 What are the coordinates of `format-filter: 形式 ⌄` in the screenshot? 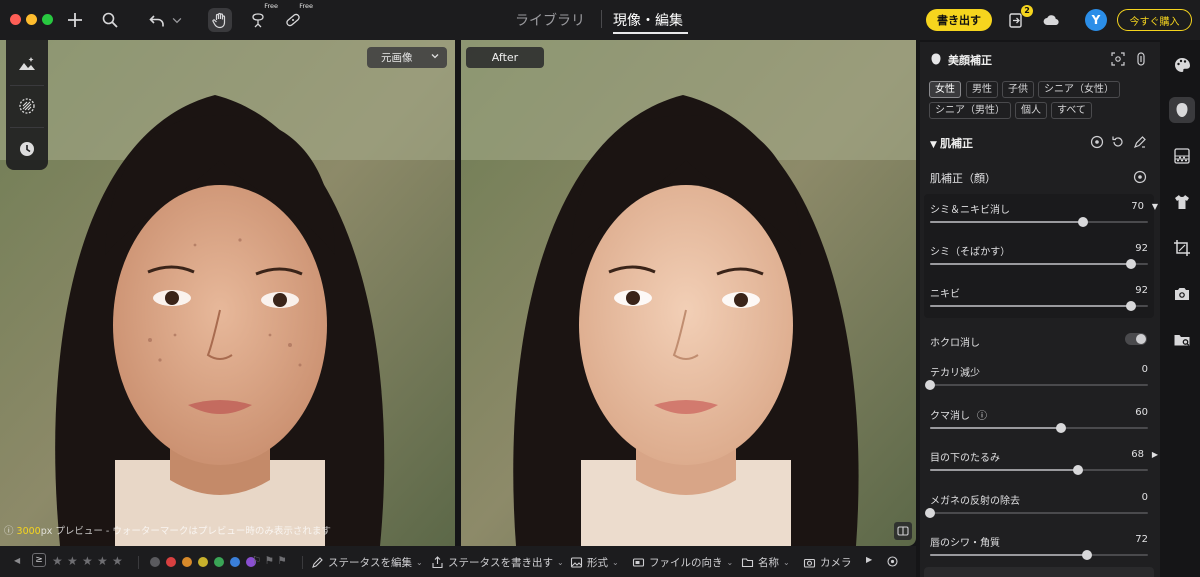 It's located at (594, 562).